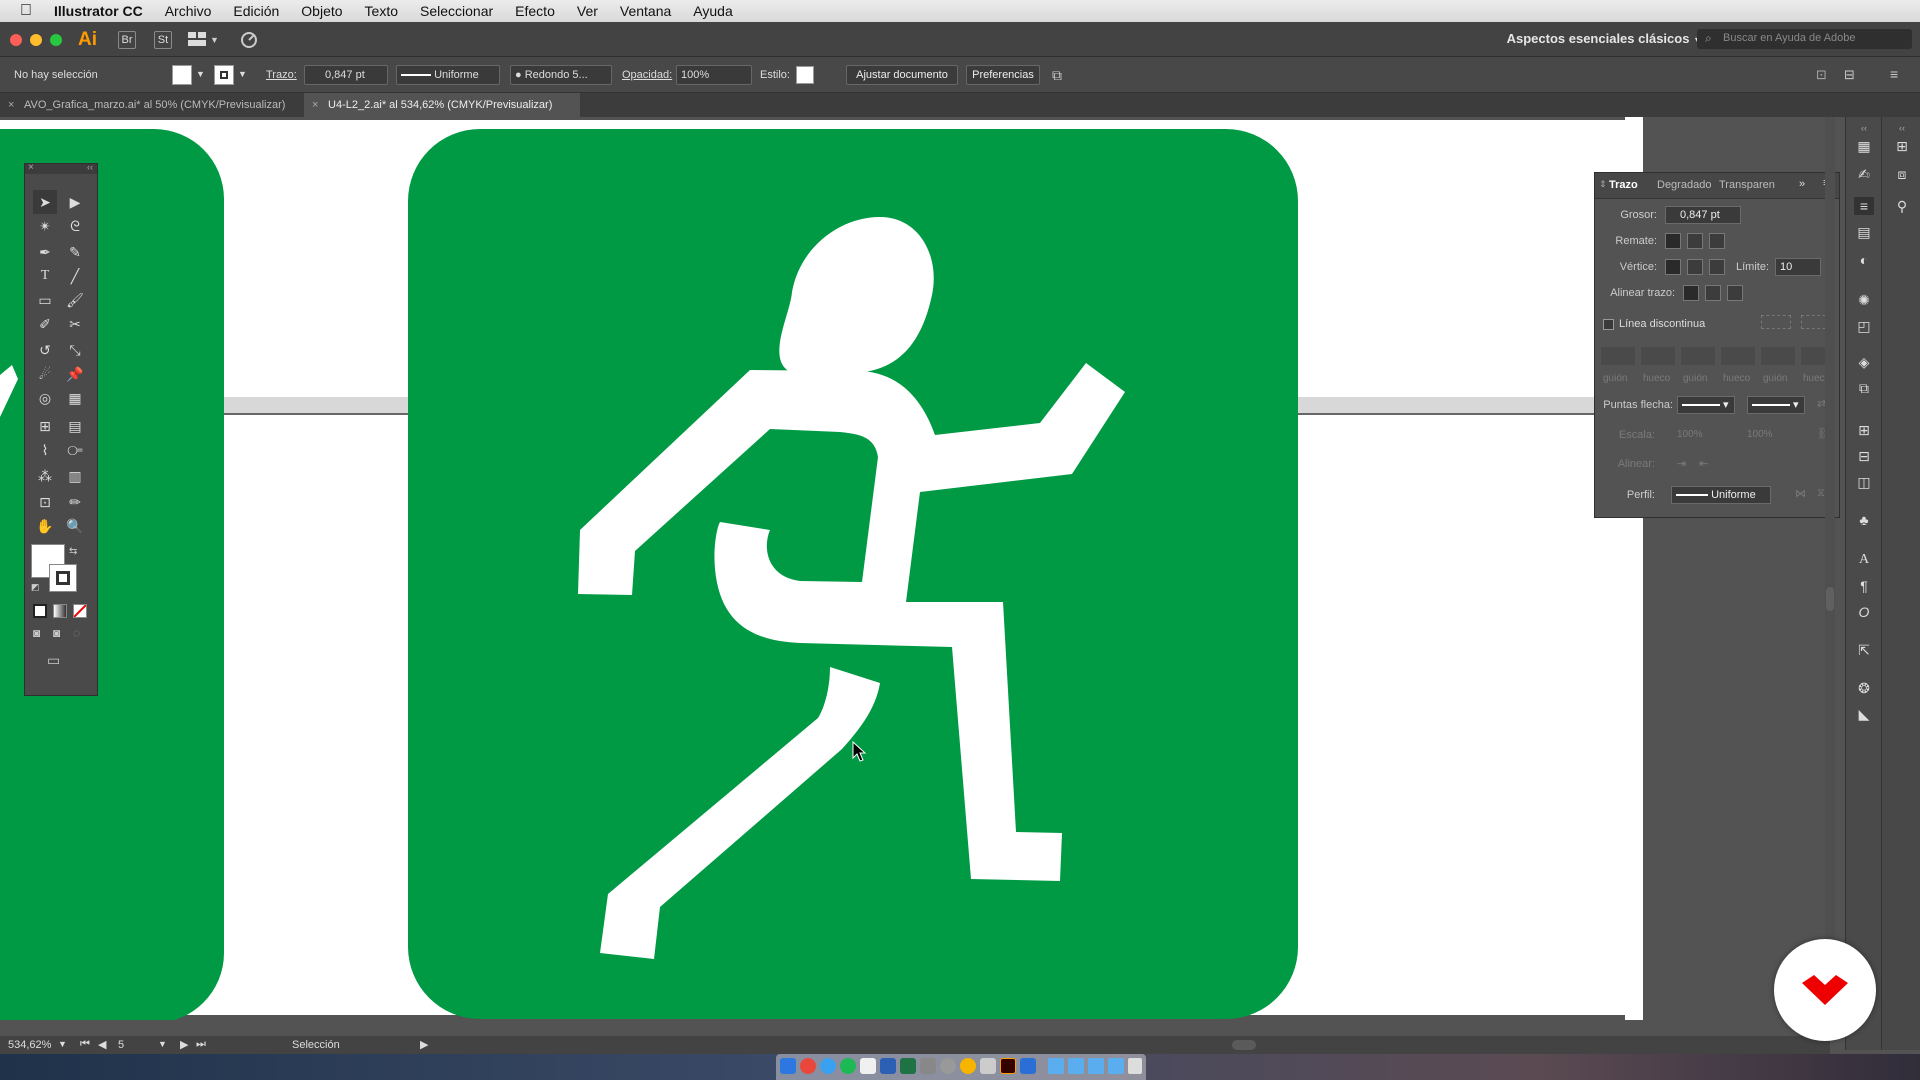 Image resolution: width=1920 pixels, height=1080 pixels. What do you see at coordinates (1735, 293) in the screenshot?
I see `align-outside-button` at bounding box center [1735, 293].